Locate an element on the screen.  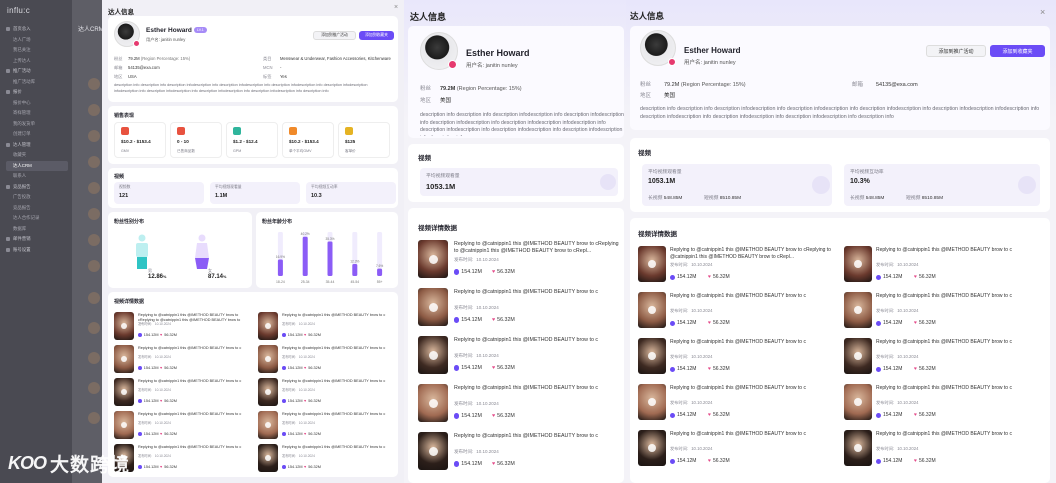
sidebar-item: 竞品报告 is located at coordinates (37, 187).